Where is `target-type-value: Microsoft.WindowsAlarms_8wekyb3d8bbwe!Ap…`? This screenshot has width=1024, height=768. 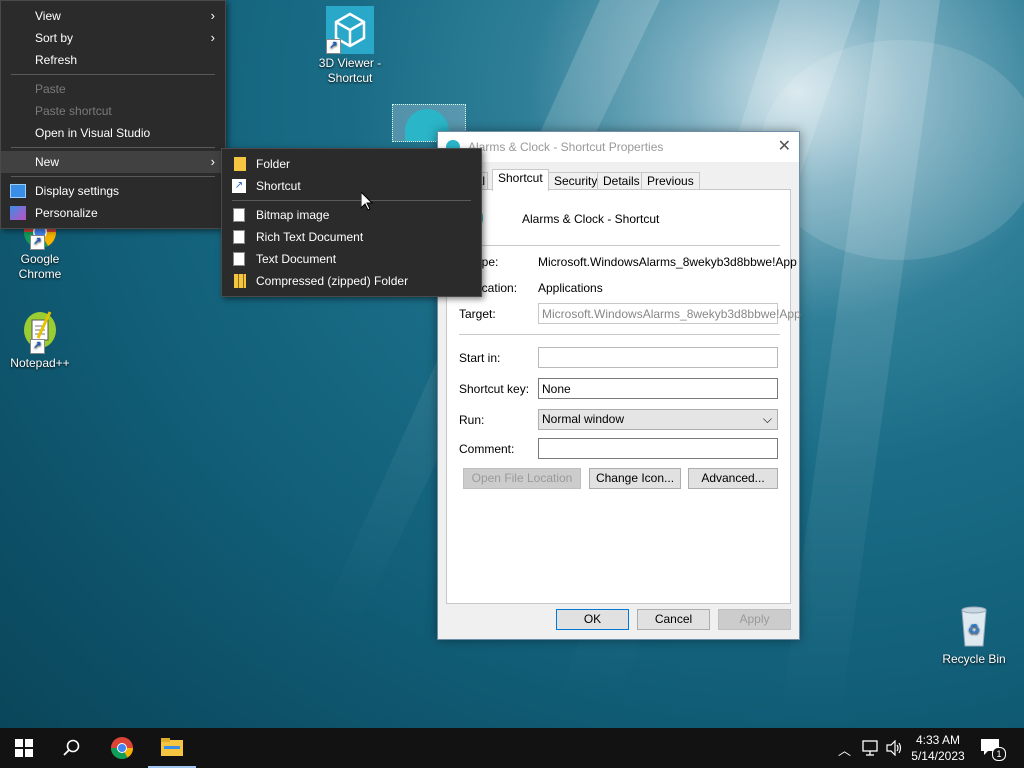
target-type-value: Microsoft.WindowsAlarms_8wekyb3d8bbwe!Ap… is located at coordinates (667, 262).